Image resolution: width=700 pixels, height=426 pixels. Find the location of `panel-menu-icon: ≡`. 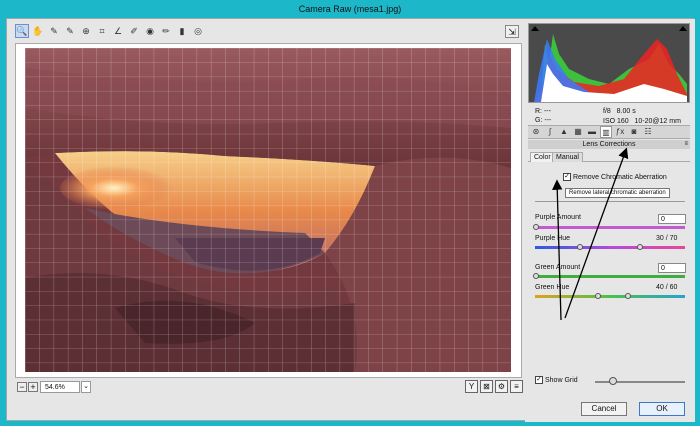

panel-menu-icon: ≡ is located at coordinates (686, 144).